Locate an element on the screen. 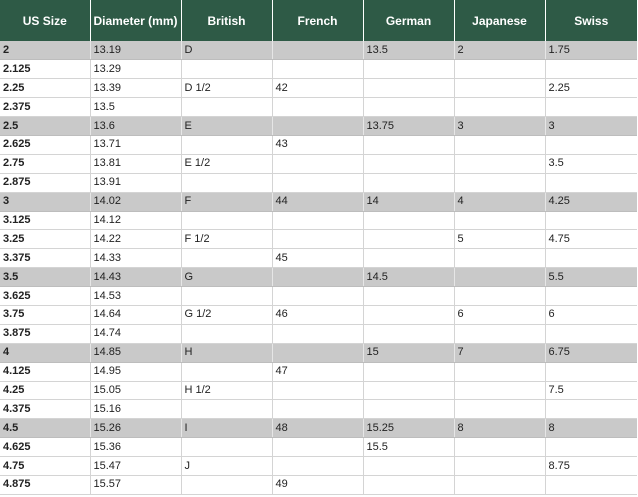 The image size is (638, 497). table-row: 3.125 14.12 is located at coordinates (318, 221).